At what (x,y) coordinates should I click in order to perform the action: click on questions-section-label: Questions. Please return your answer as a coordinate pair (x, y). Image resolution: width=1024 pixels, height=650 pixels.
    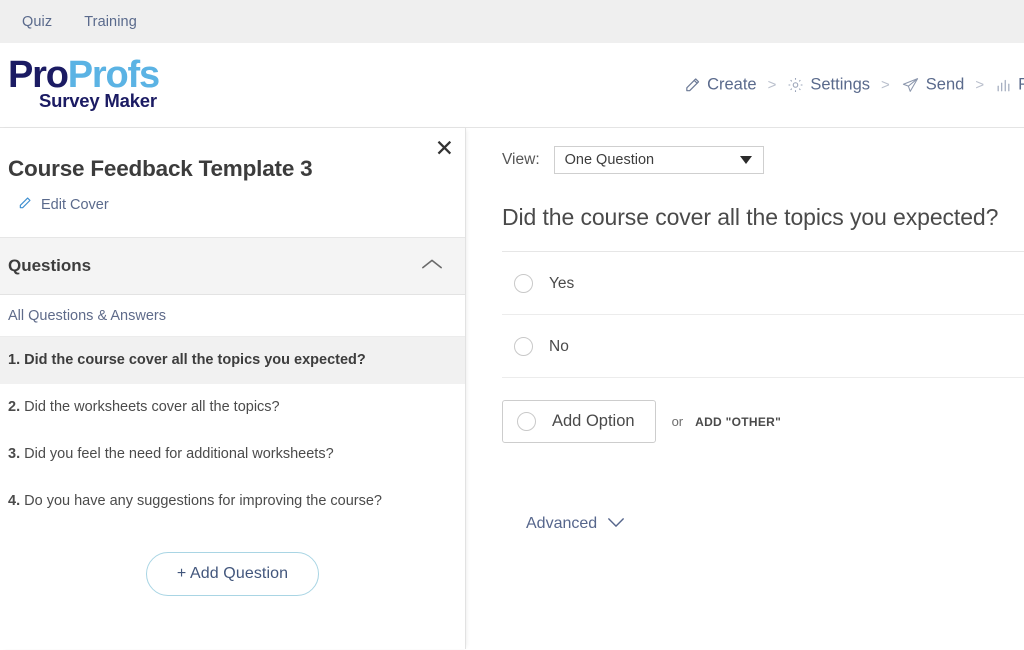
    Looking at the image, I should click on (50, 265).